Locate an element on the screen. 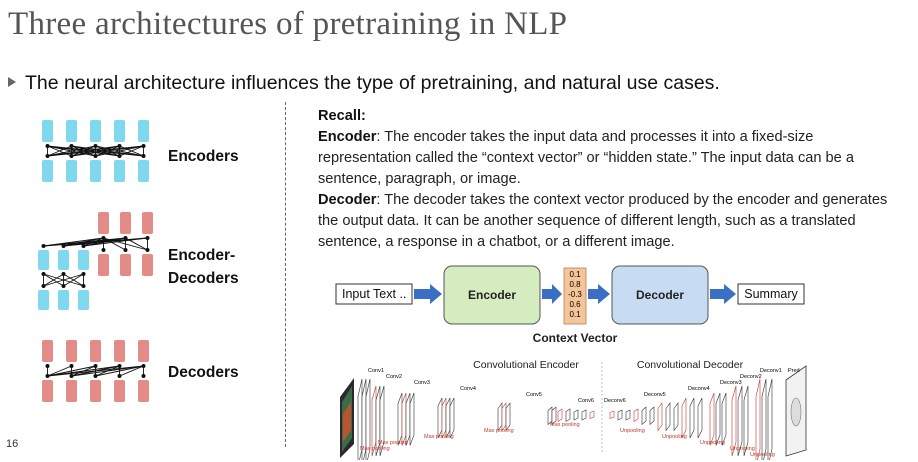  input-text: Input Text .. is located at coordinates (374, 294).